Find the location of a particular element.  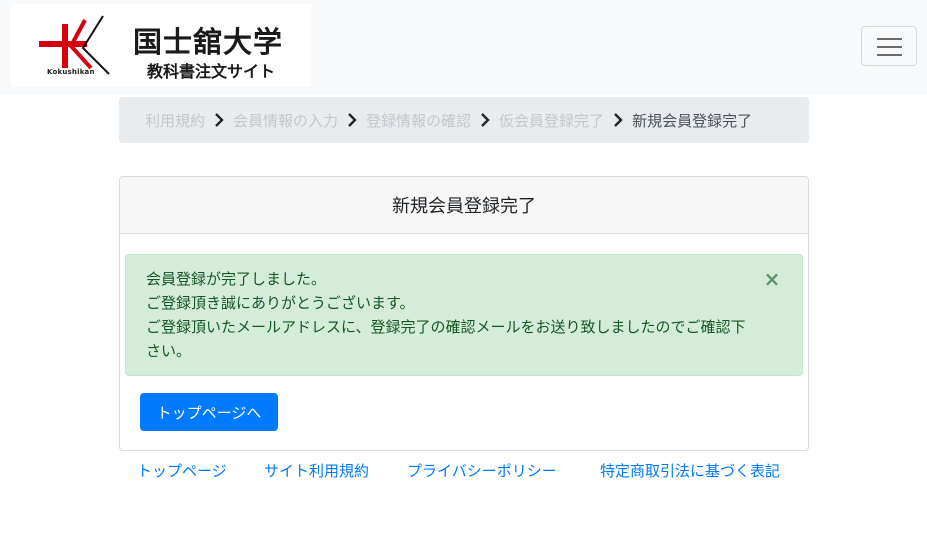

breadcrumb-item-confirm: 登録情報の確認 is located at coordinates (419, 120).